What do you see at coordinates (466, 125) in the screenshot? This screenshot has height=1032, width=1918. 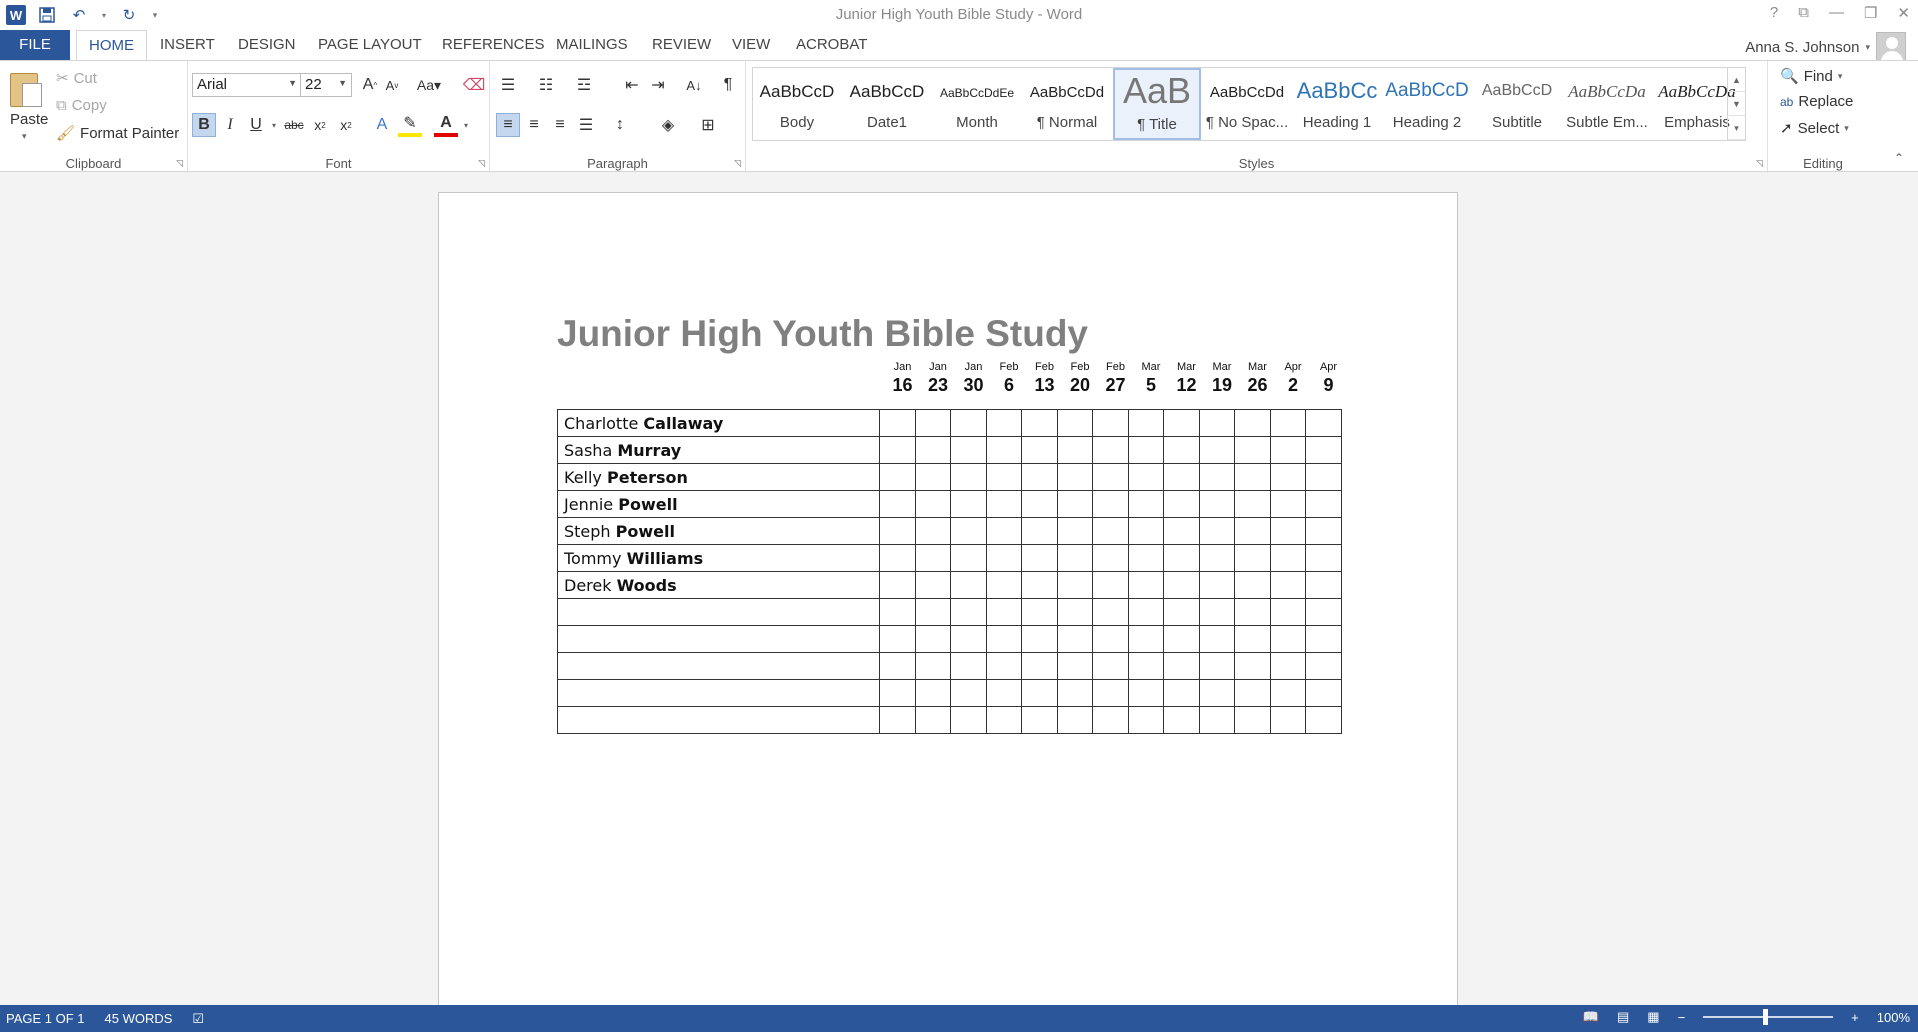 I see `font-color-dropdown-icon: ▾` at bounding box center [466, 125].